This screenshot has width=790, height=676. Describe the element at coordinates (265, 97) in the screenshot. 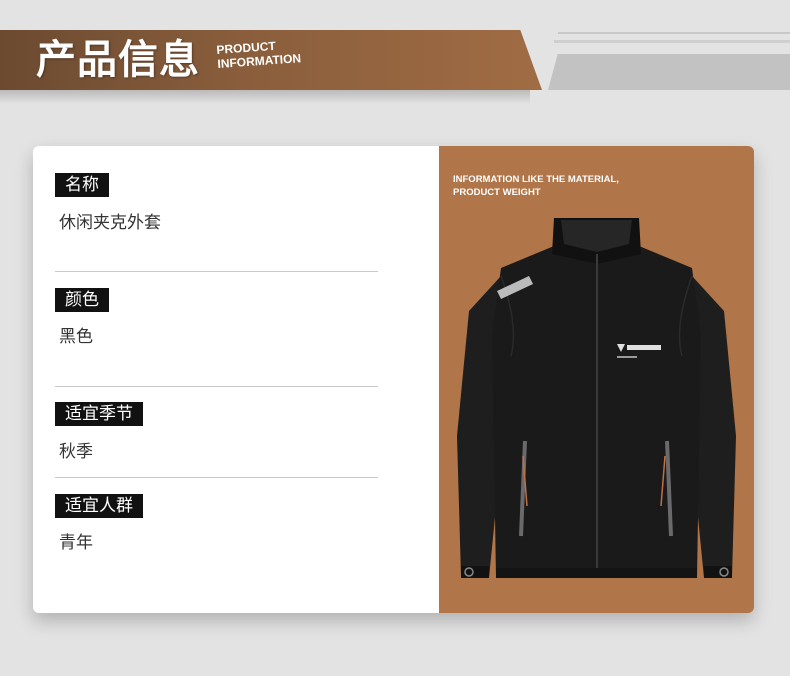

I see `header-banner-shadow` at that location.